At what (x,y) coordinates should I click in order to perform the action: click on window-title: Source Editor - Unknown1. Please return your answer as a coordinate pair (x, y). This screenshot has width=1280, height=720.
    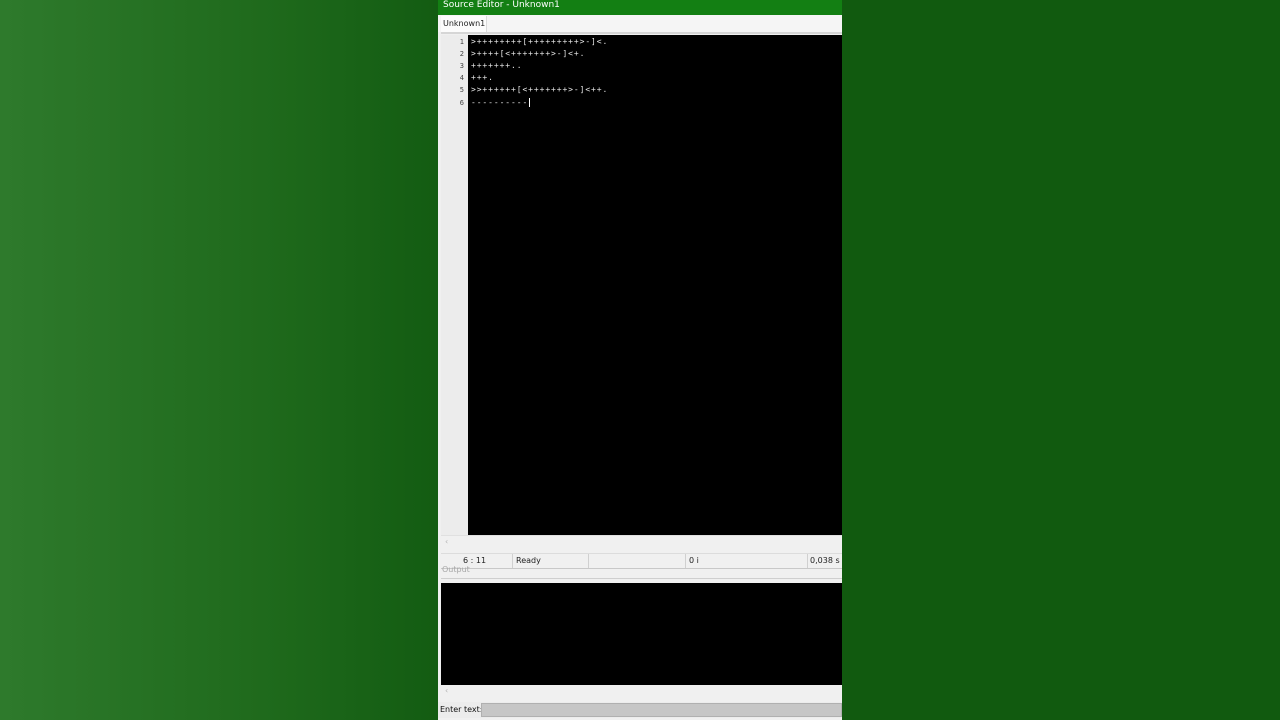
    Looking at the image, I should click on (640, 7).